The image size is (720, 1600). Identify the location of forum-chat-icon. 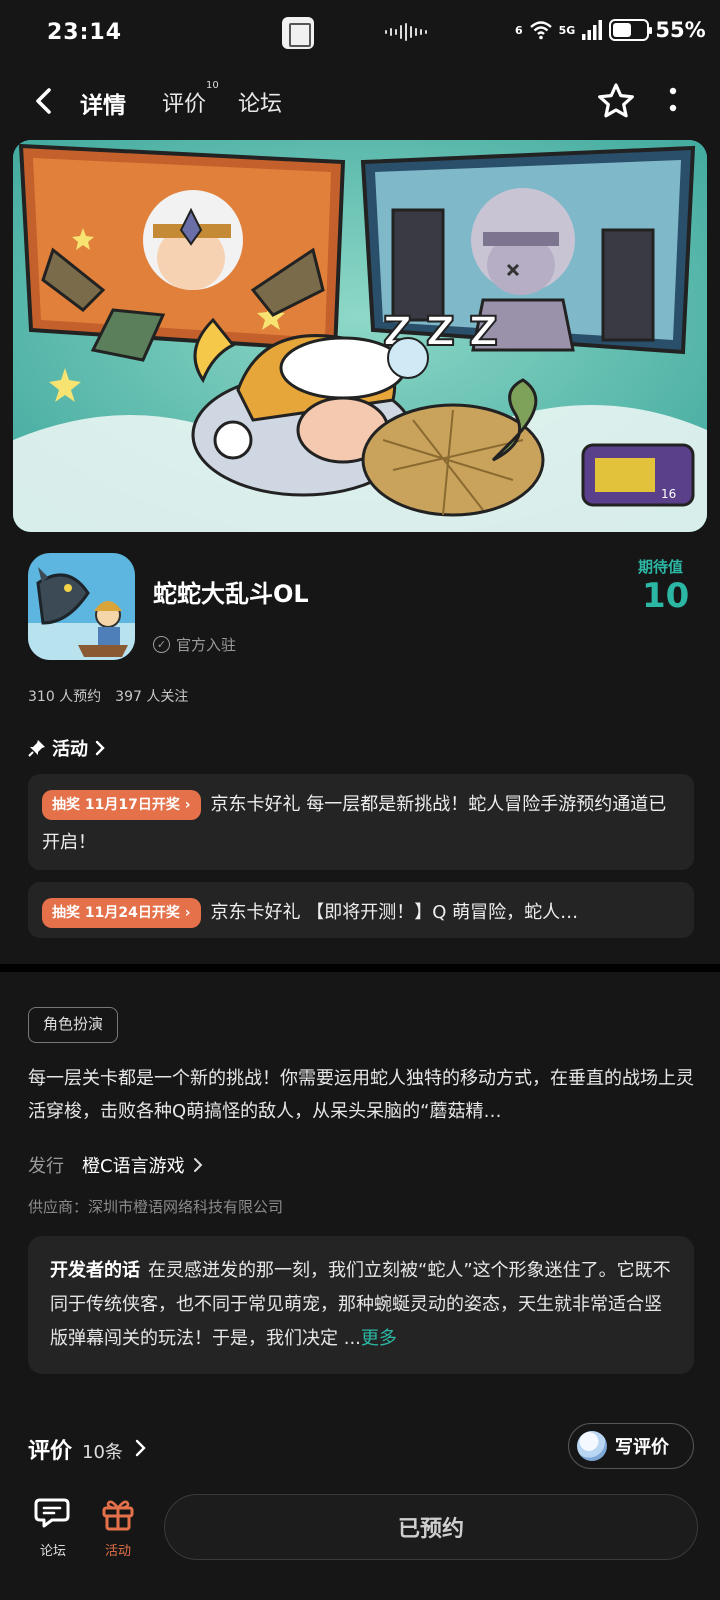
(52, 1513).